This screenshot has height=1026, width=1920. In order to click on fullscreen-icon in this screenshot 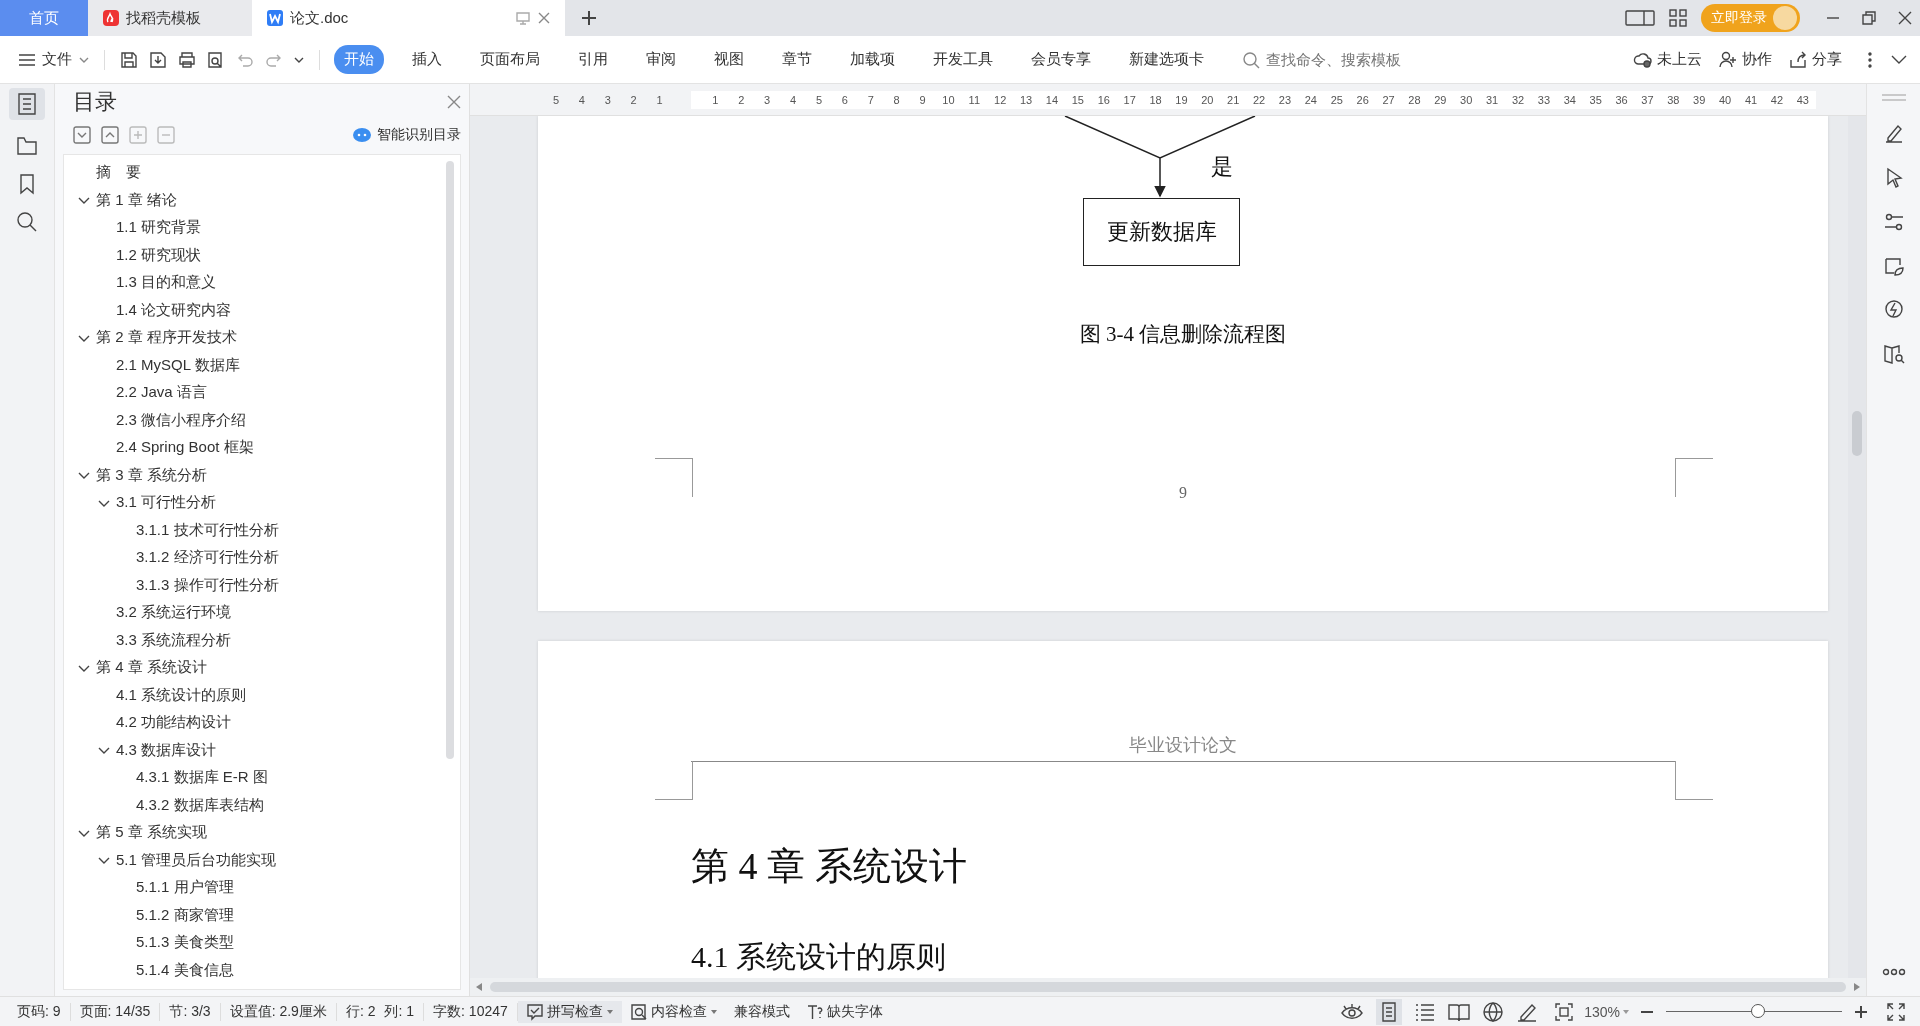, I will do `click(1896, 1011)`.